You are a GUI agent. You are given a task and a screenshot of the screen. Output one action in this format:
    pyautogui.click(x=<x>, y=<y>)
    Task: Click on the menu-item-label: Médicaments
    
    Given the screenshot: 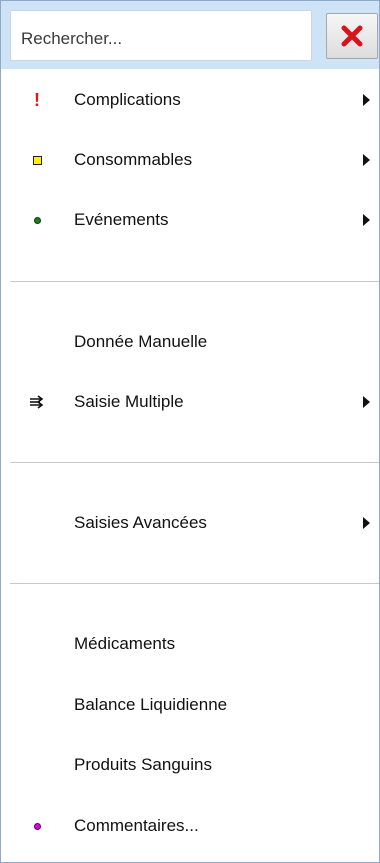 What is the action you would take?
    pyautogui.click(x=125, y=643)
    